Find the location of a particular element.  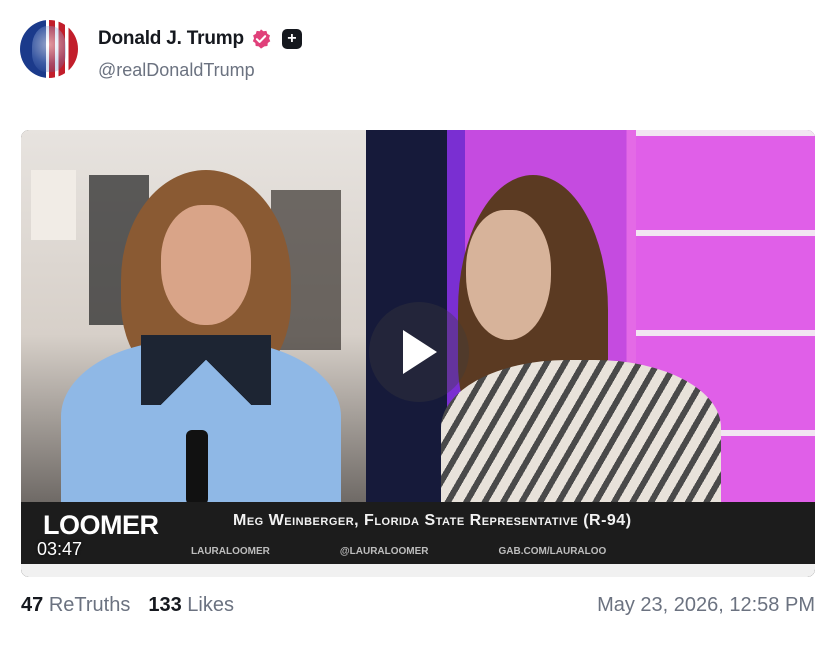

social-handle: @LAURALOOMER is located at coordinates (384, 551).